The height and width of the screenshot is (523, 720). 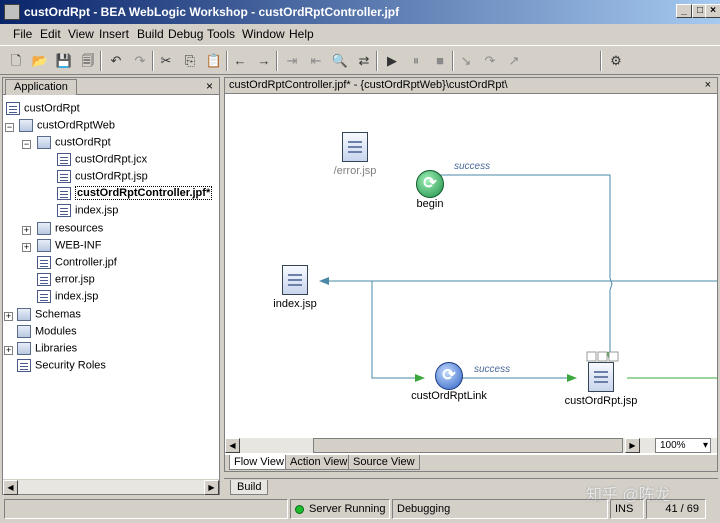 I want to click on menu-build: Build, so click(x=150, y=34).